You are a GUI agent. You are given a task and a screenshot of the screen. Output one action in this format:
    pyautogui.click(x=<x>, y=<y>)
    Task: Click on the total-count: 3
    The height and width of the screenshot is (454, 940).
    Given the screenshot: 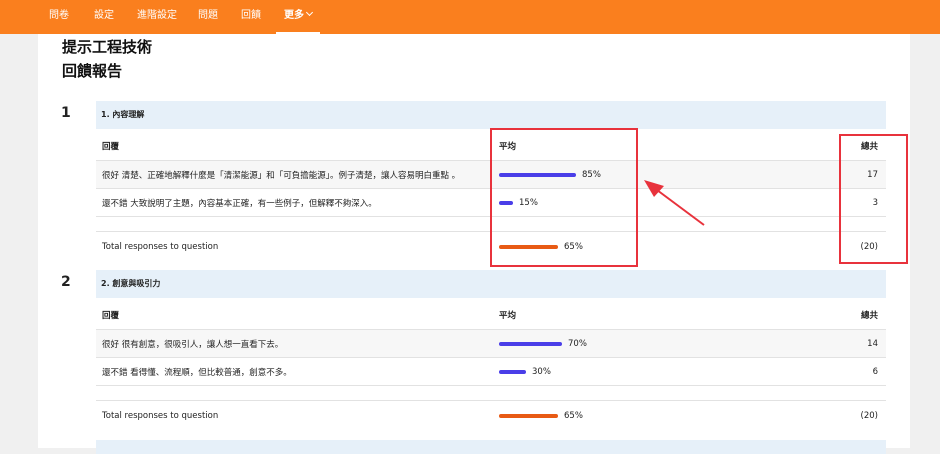 What is the action you would take?
    pyautogui.click(x=875, y=202)
    